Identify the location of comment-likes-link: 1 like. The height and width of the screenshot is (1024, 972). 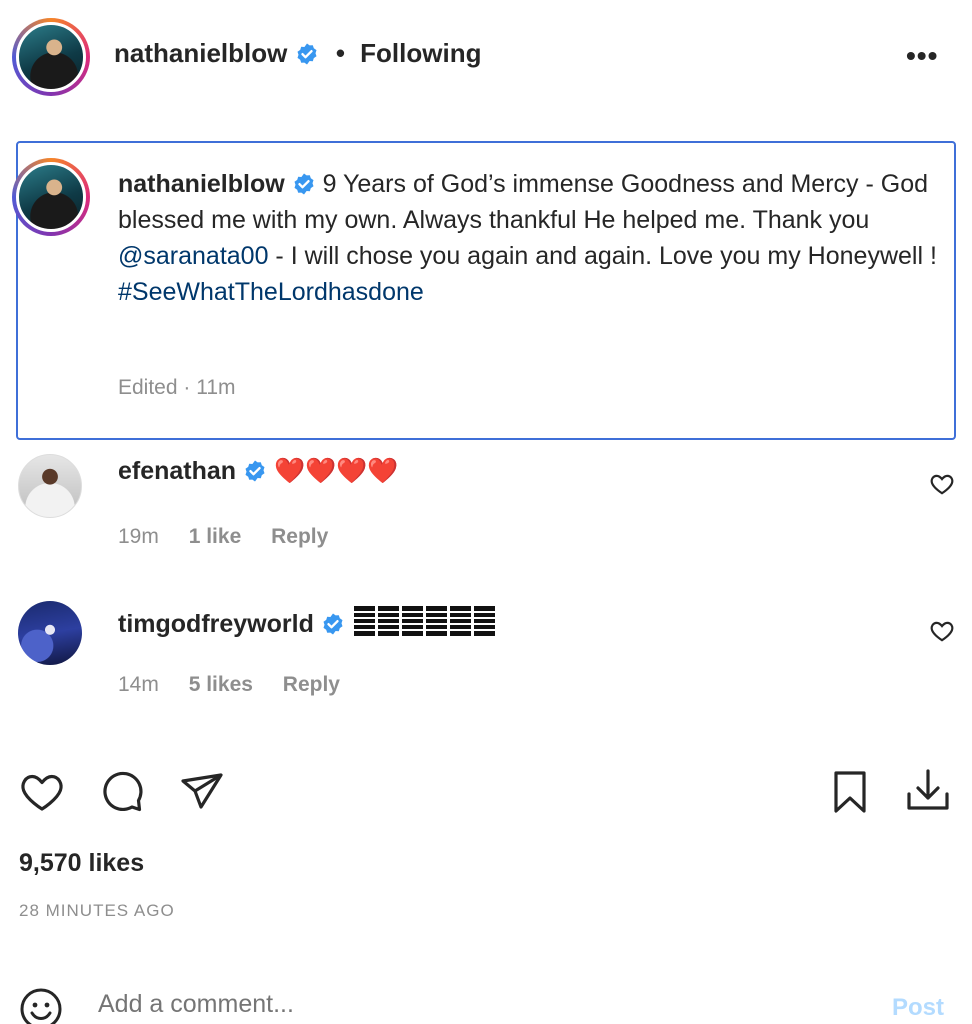
(215, 536).